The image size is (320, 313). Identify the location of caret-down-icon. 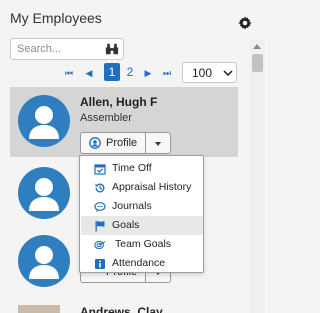
(158, 144).